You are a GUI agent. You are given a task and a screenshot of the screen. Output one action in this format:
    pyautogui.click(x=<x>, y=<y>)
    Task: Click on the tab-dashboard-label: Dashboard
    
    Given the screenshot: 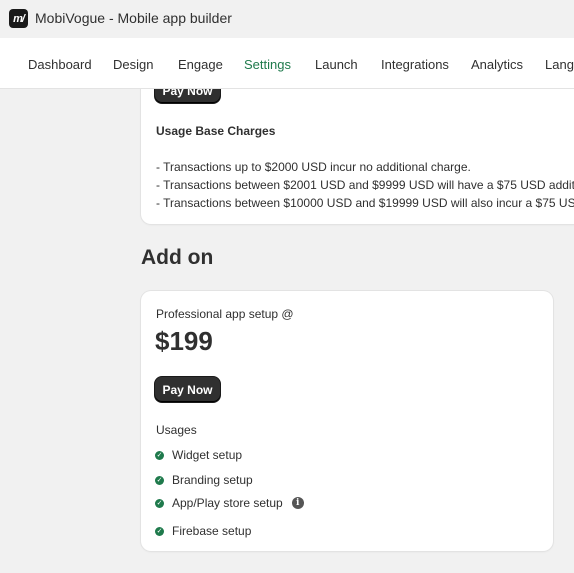 What is the action you would take?
    pyautogui.click(x=60, y=64)
    